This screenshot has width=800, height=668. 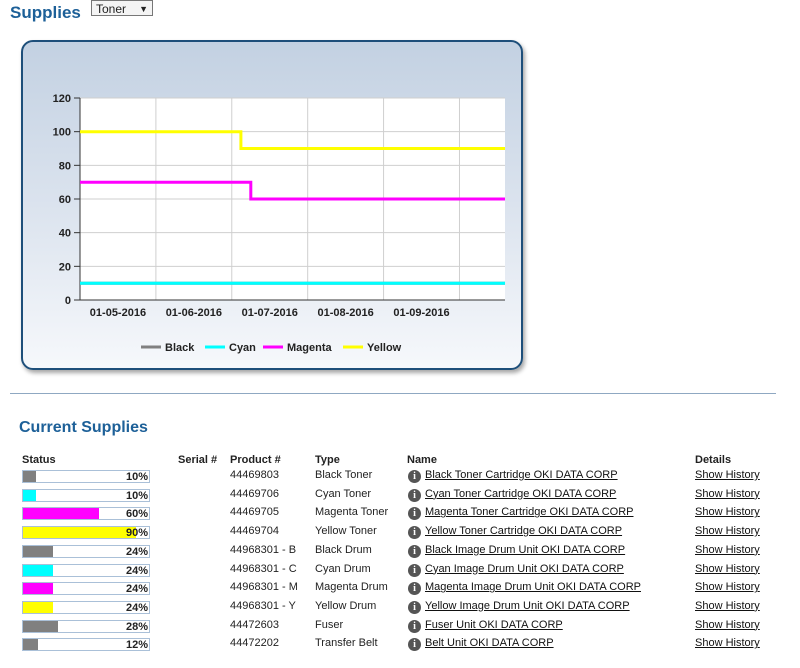 I want to click on supply-name-link: Magenta Image Drum Unit OKI DATA CORP, so click(x=533, y=587).